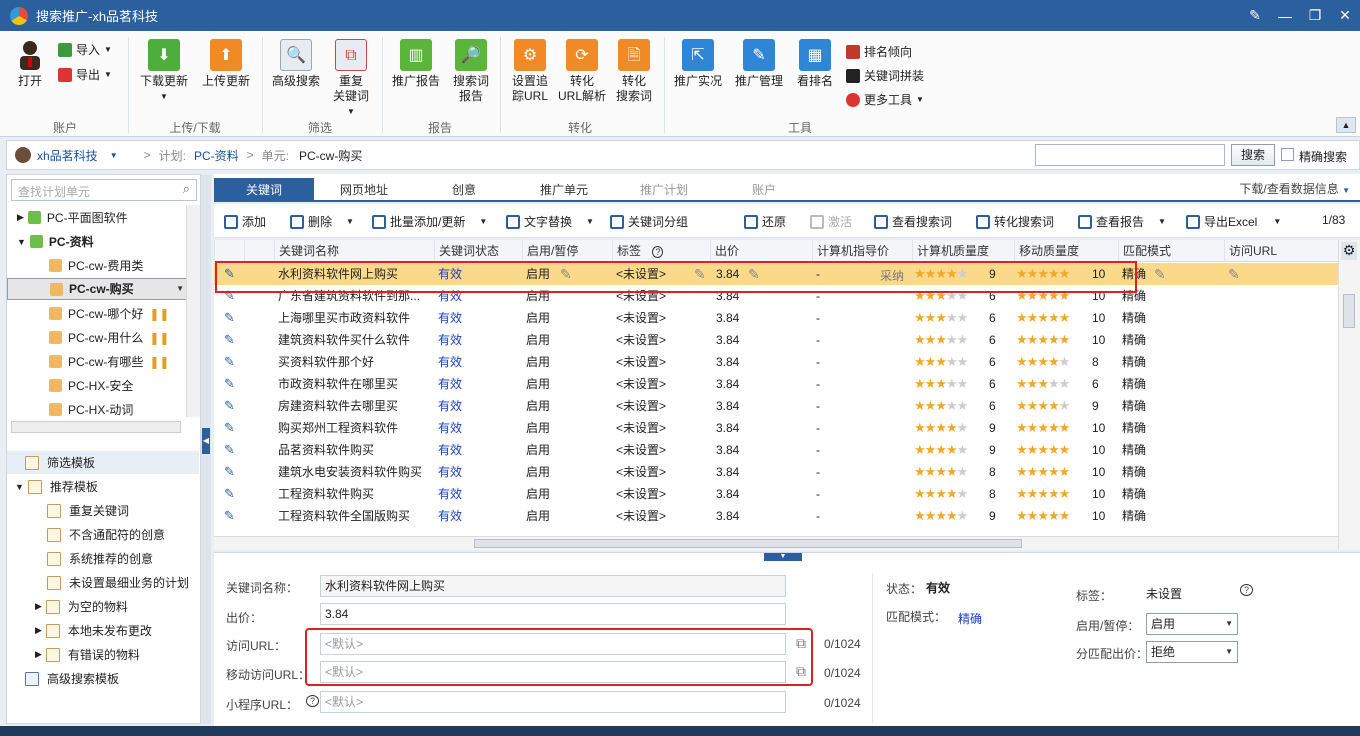  What do you see at coordinates (103, 582) in the screenshot?
I see `template-item: 未设置最细业务的计划` at bounding box center [103, 582].